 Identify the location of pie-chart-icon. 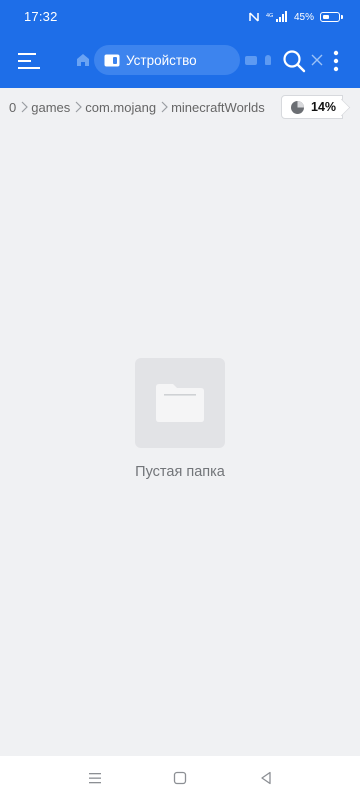
(297, 107).